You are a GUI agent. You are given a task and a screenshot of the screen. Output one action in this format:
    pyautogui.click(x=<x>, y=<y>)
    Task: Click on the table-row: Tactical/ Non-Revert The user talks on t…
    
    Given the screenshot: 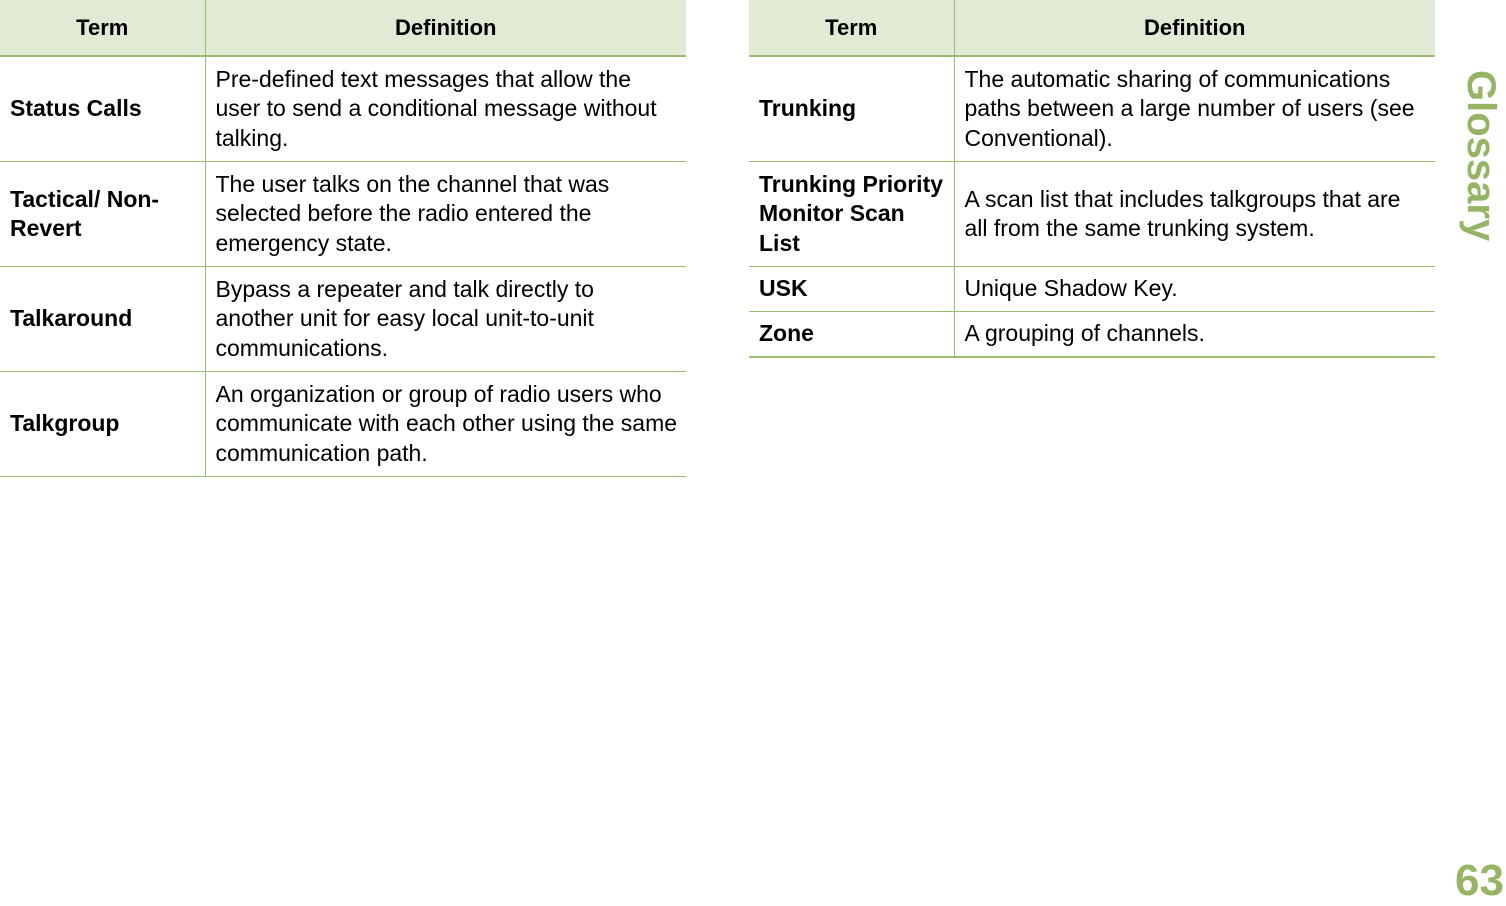 What is the action you would take?
    pyautogui.click(x=343, y=214)
    